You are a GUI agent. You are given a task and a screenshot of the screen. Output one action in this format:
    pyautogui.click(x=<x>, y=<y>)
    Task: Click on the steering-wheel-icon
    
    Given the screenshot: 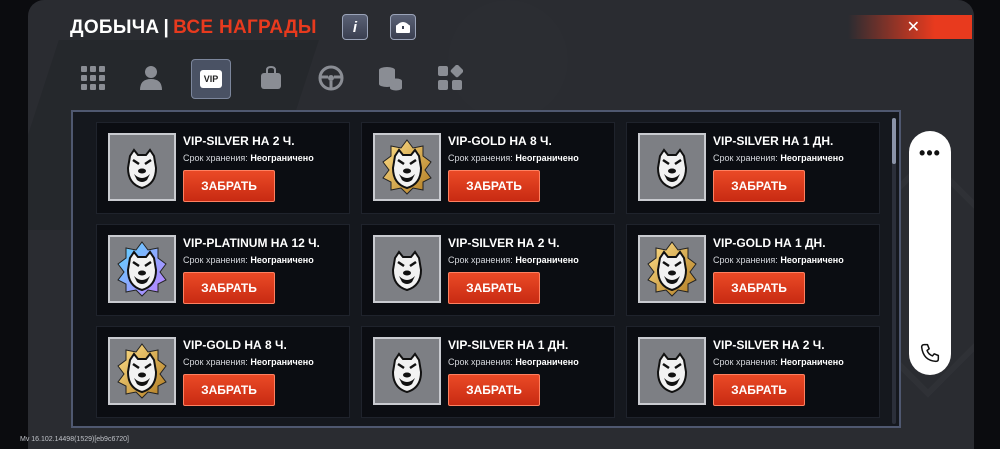 What is the action you would take?
    pyautogui.click(x=331, y=78)
    